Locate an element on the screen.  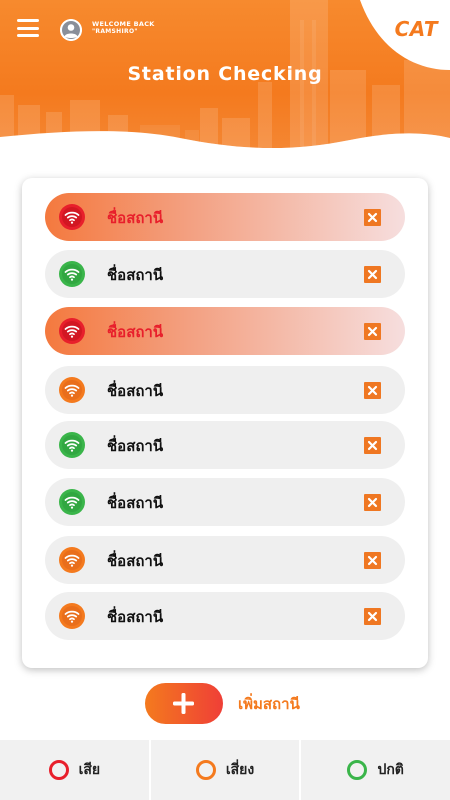
hamburger-menu-icon is located at coordinates (28, 28).